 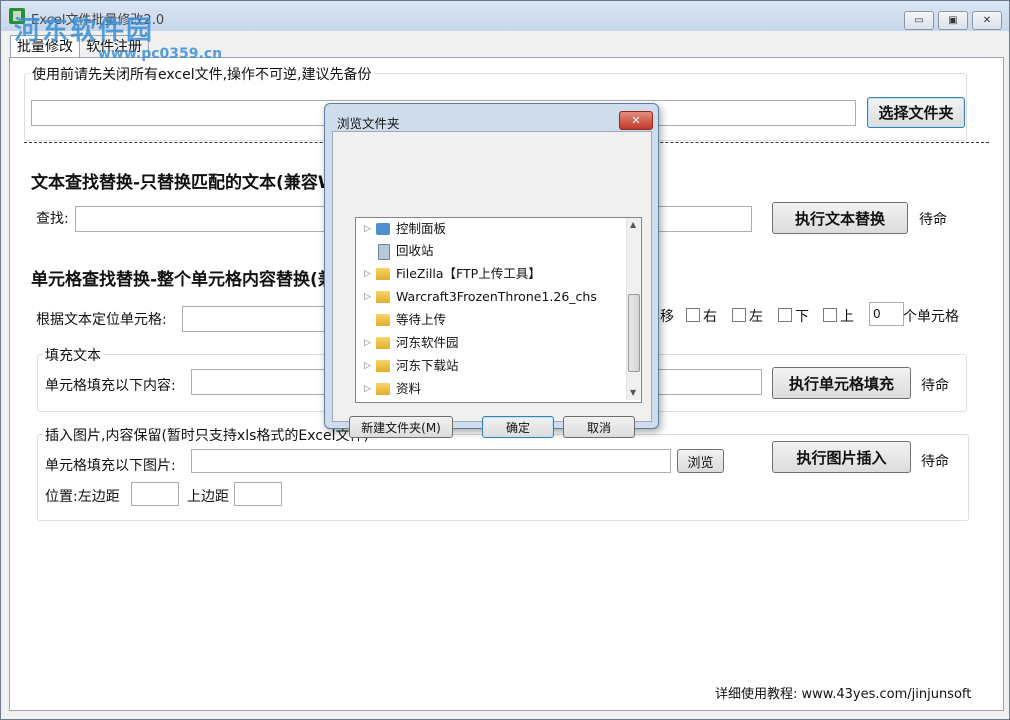 What do you see at coordinates (710, 317) in the screenshot?
I see `direction-right-label: 右` at bounding box center [710, 317].